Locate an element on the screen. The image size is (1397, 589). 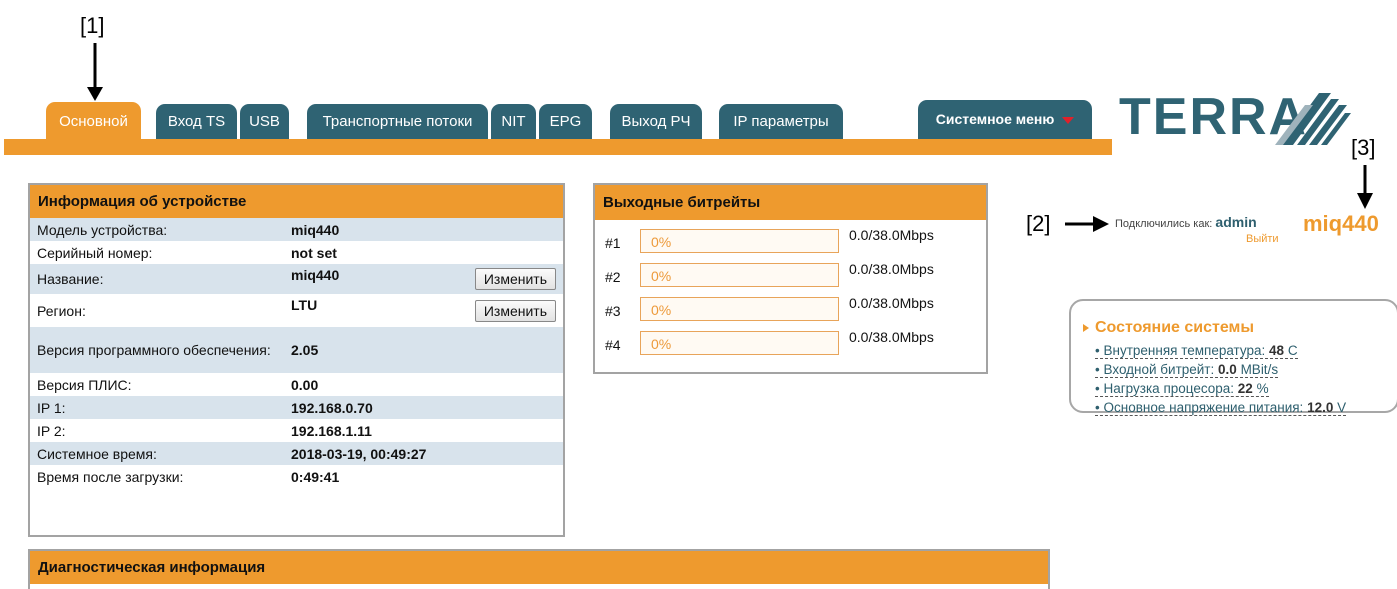
table-row: Название: miq440 Изменить is located at coordinates (296, 279).